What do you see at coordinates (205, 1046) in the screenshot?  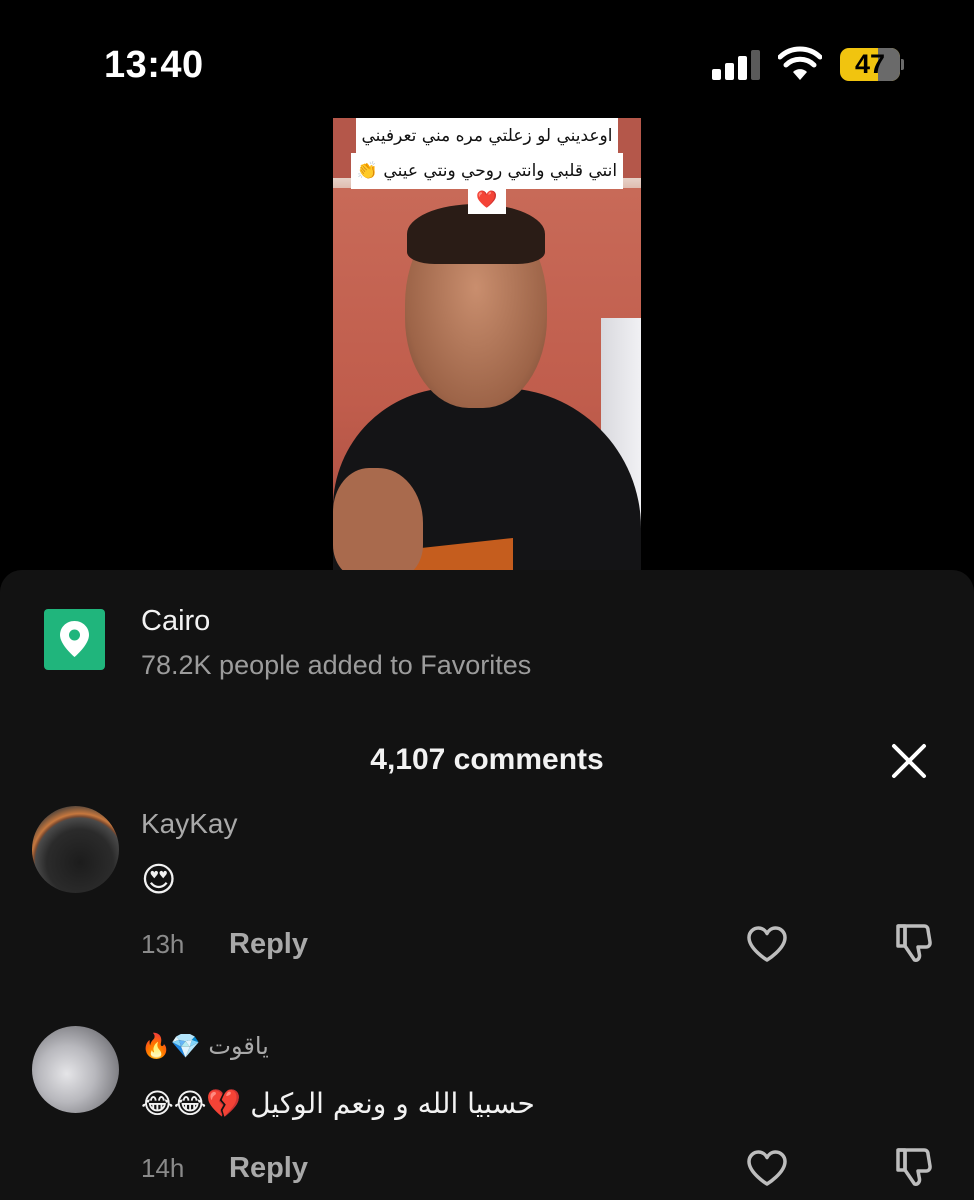 I see `comment-username: ياقوت 💎🔥` at bounding box center [205, 1046].